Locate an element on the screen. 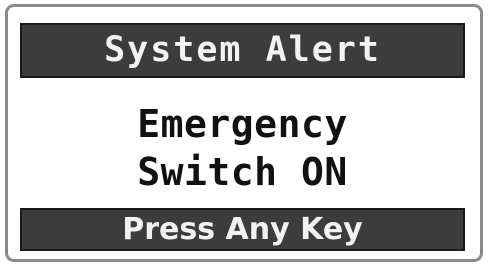 The width and height of the screenshot is (489, 266). footer-prompt-label: Press Any Key is located at coordinates (242, 229).